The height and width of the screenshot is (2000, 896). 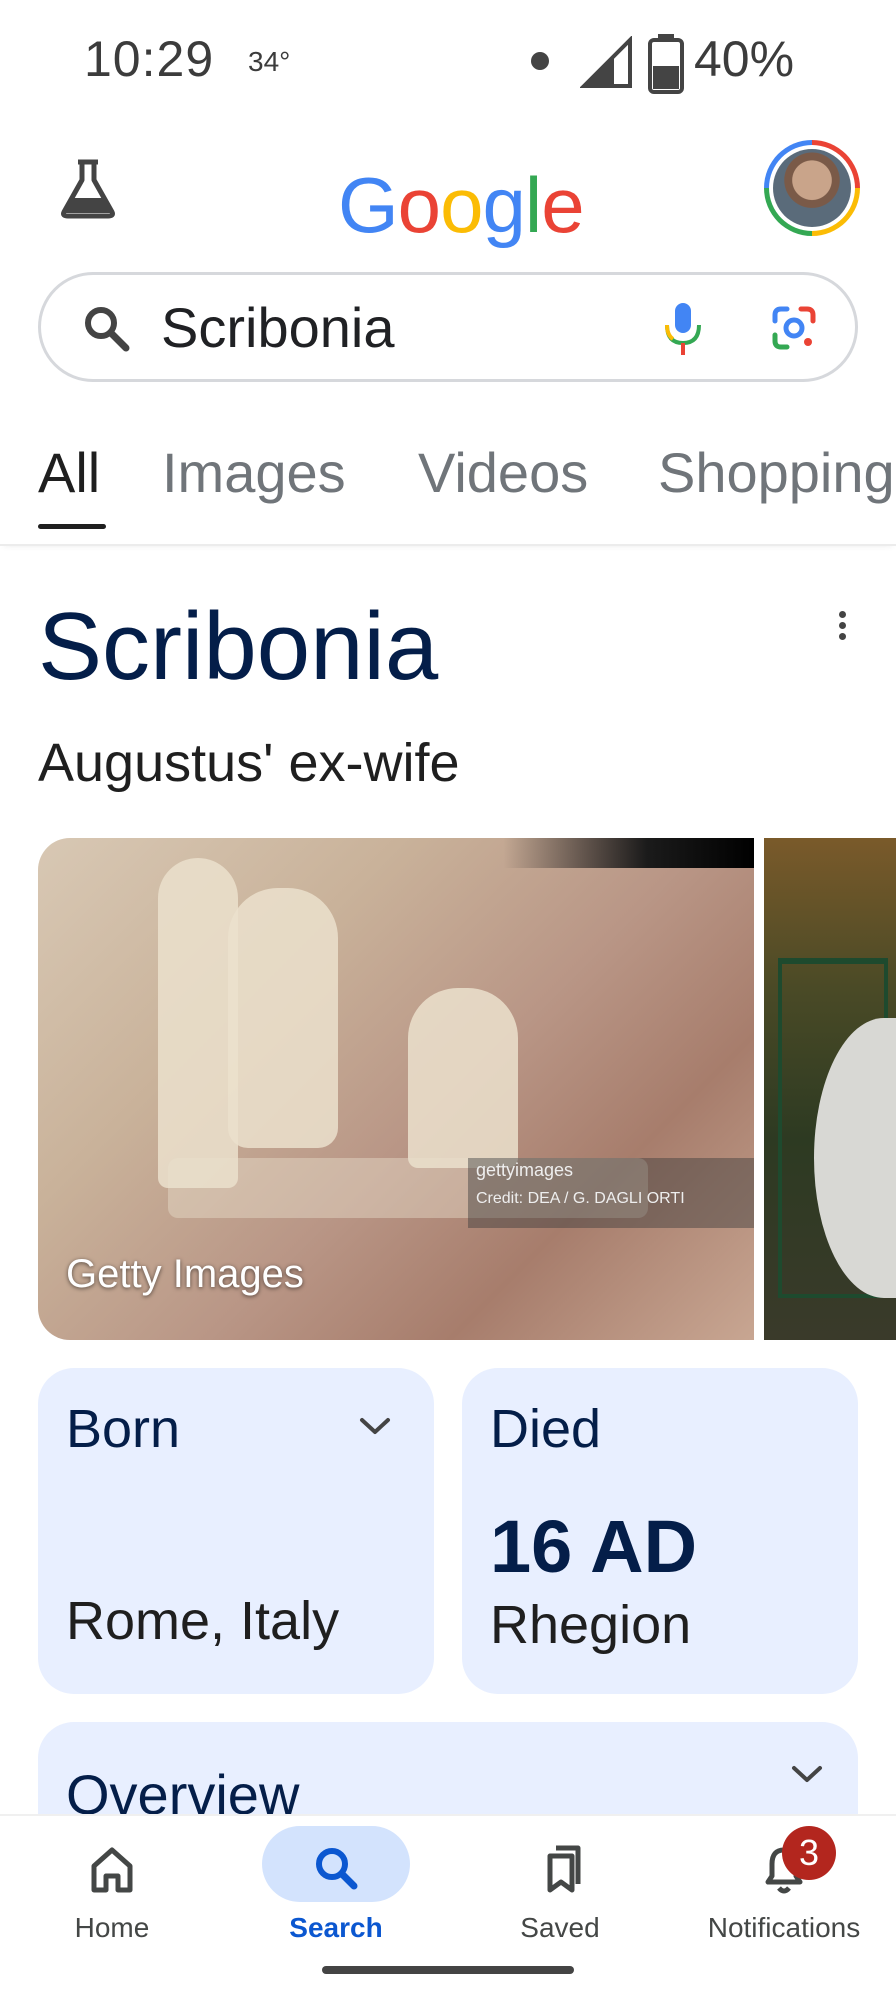 I want to click on nav-search-label: Search, so click(x=336, y=1927).